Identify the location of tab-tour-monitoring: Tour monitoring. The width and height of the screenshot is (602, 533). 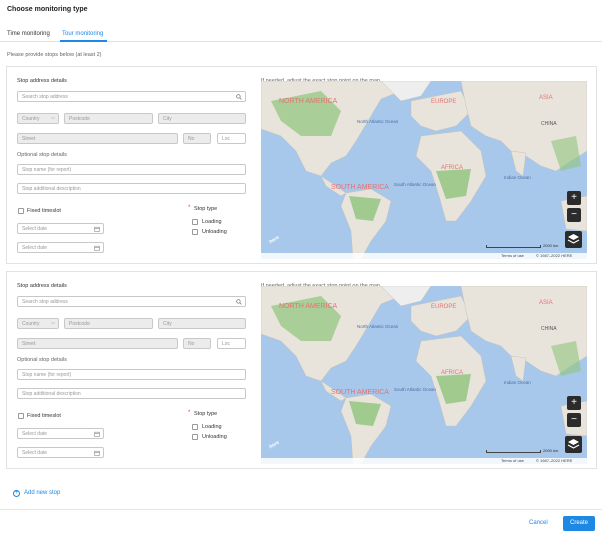
(82, 34).